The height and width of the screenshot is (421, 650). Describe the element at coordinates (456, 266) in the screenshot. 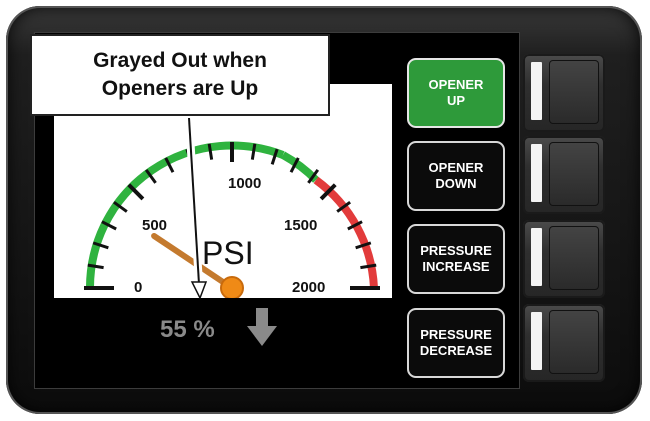

I see `pressure-increase-line2: INCREASE` at that location.